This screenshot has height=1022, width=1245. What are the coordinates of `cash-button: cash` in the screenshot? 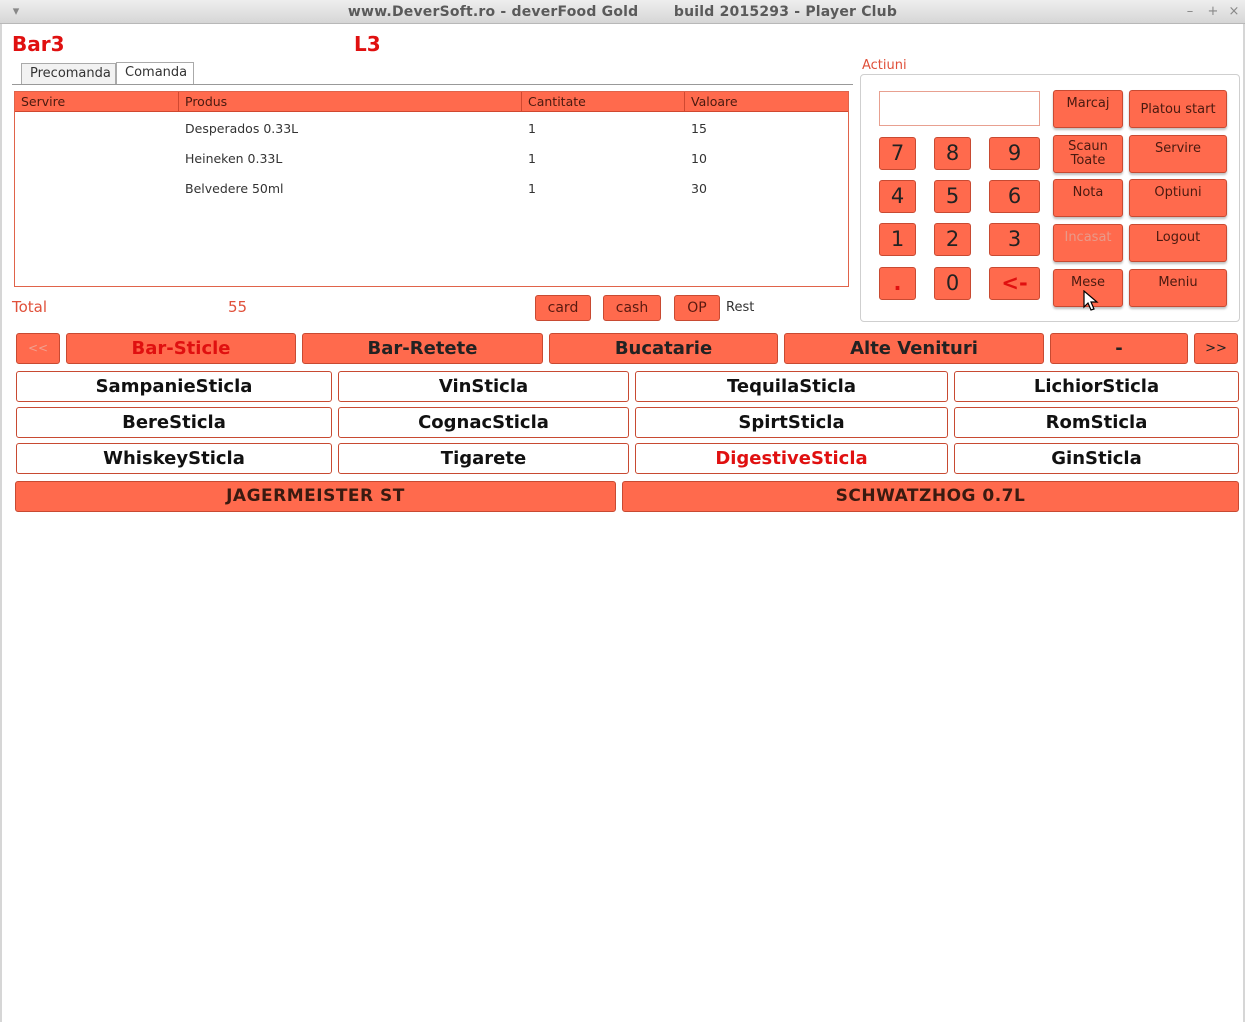 It's located at (632, 308).